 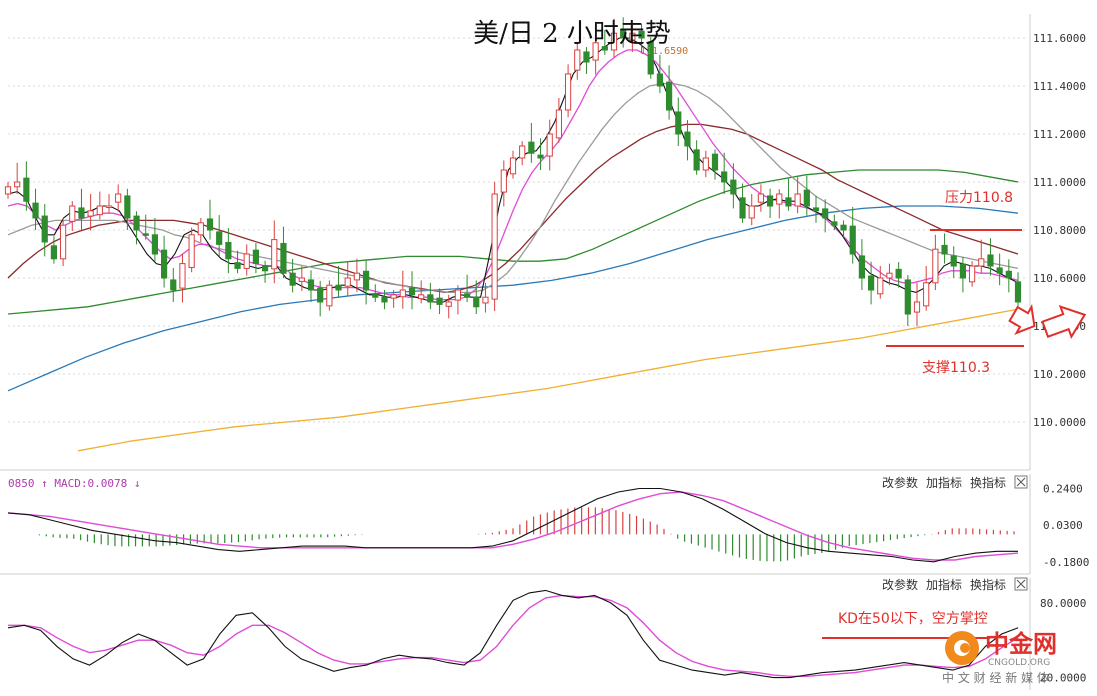 What do you see at coordinates (572, 34) in the screenshot?
I see `chart-title: 美/日 2 小时走势` at bounding box center [572, 34].